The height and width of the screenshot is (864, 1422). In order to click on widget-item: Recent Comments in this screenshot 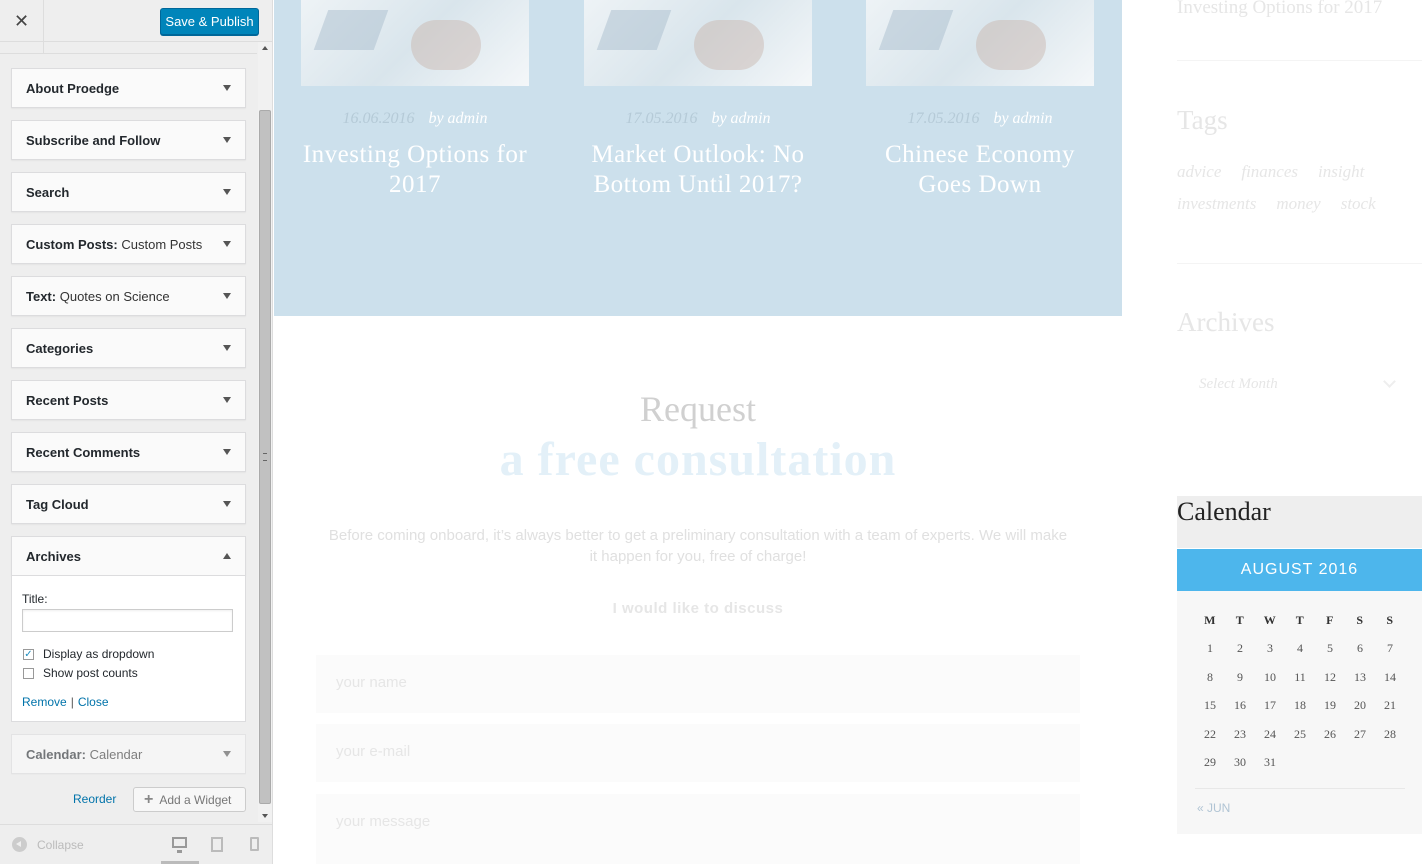, I will do `click(128, 452)`.